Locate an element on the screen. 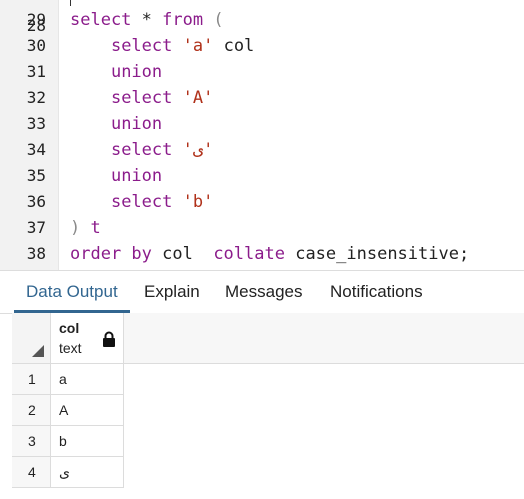 This screenshot has width=524, height=499. code-text: select 'b' is located at coordinates (141, 202).